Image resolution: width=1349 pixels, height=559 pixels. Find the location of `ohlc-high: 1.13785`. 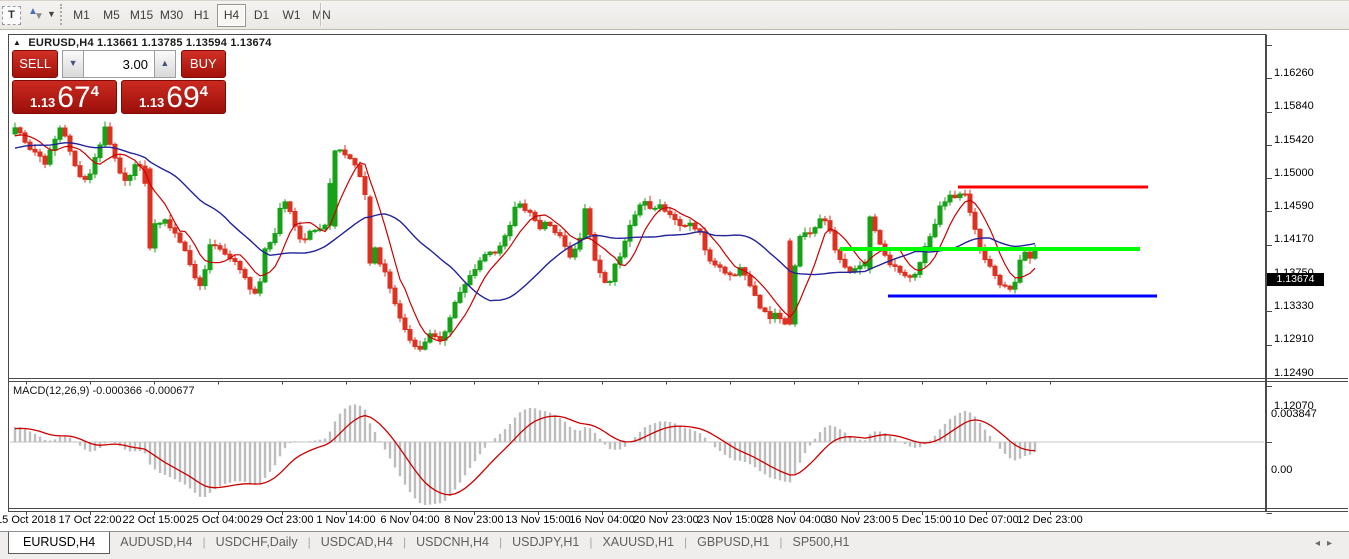

ohlc-high: 1.13785 is located at coordinates (162, 43).